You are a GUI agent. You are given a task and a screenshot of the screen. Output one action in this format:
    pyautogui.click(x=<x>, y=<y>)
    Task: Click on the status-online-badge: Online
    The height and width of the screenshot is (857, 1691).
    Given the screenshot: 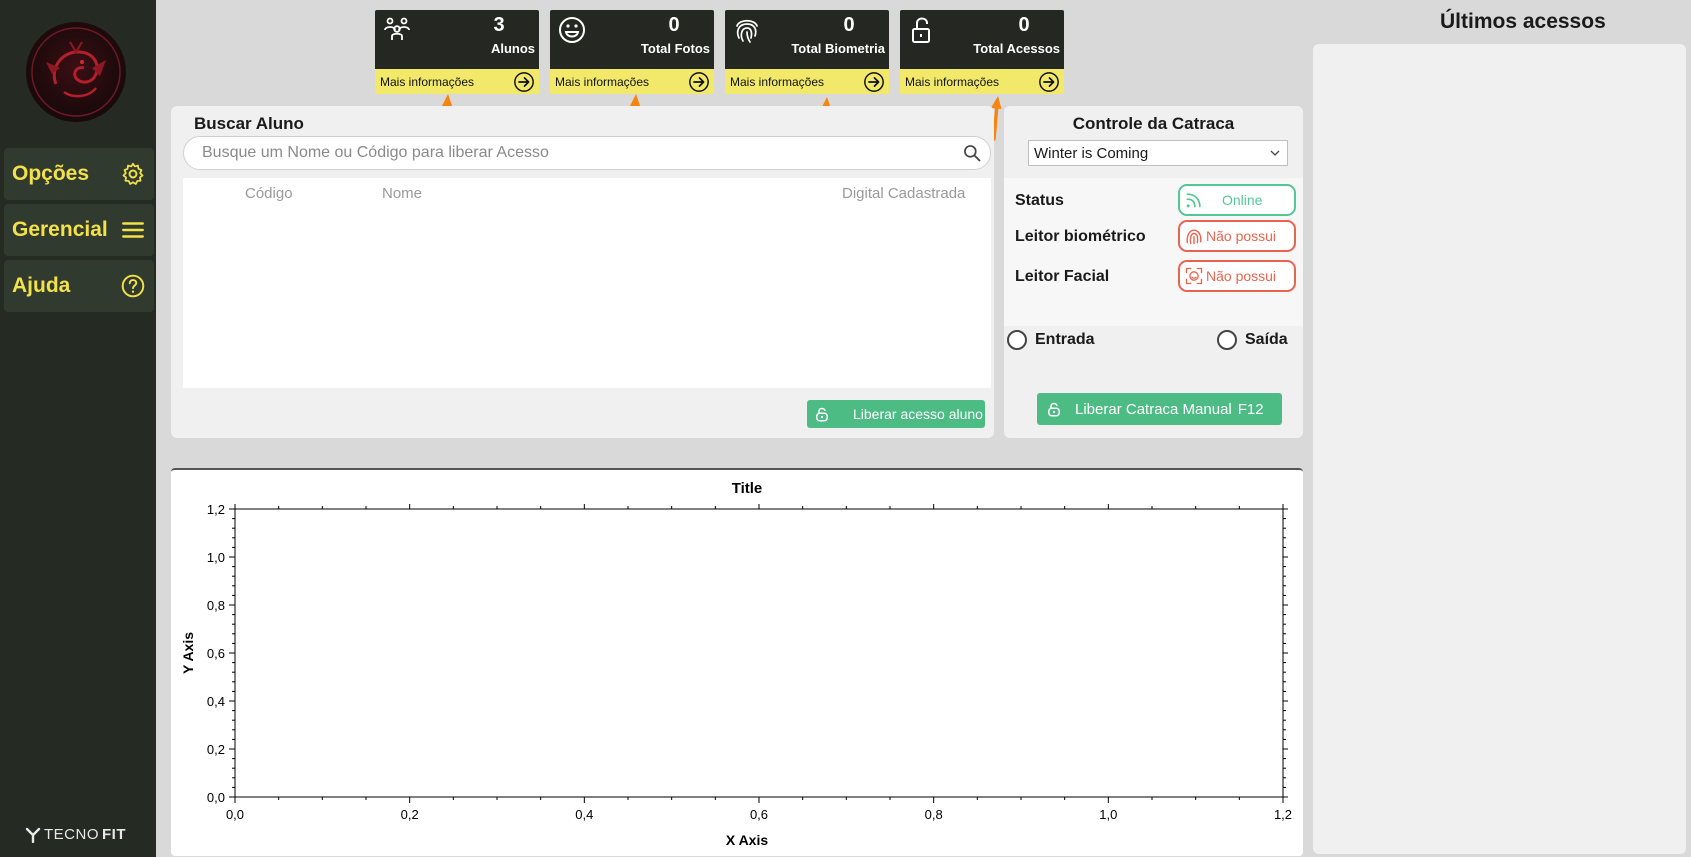 What is the action you would take?
    pyautogui.click(x=1237, y=200)
    